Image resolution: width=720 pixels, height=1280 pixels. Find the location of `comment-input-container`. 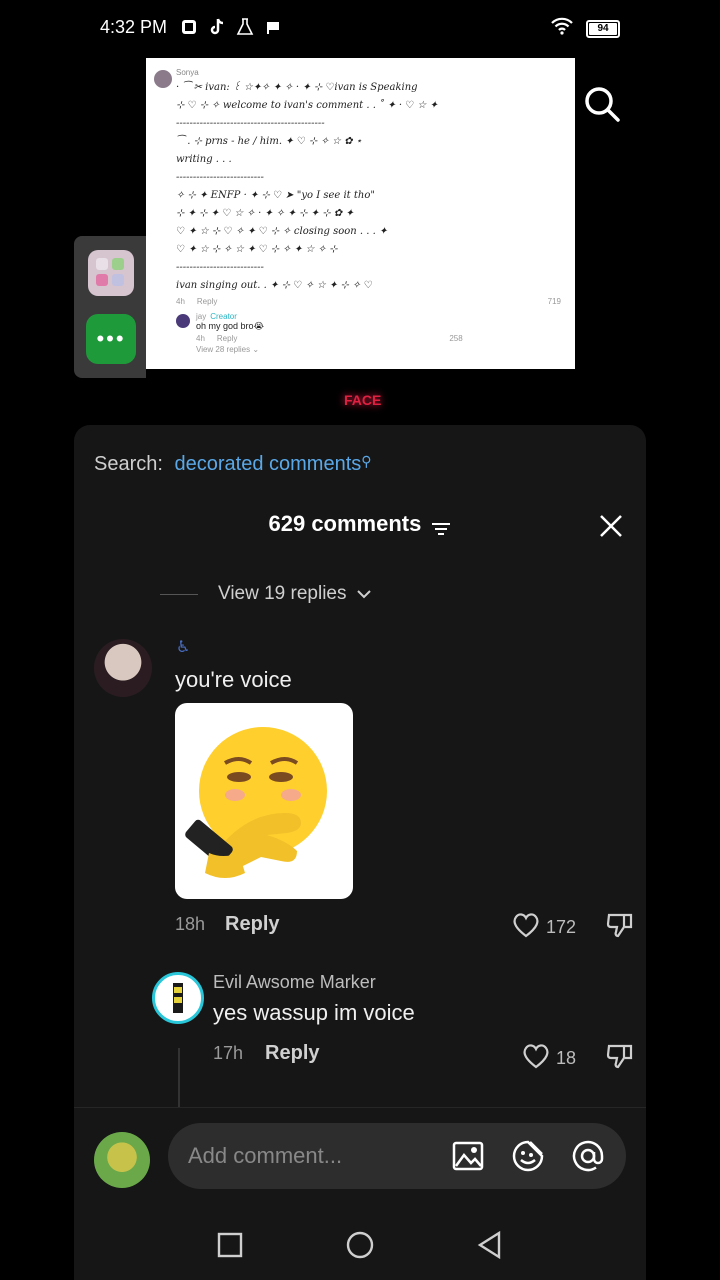

comment-input-container is located at coordinates (397, 1156).